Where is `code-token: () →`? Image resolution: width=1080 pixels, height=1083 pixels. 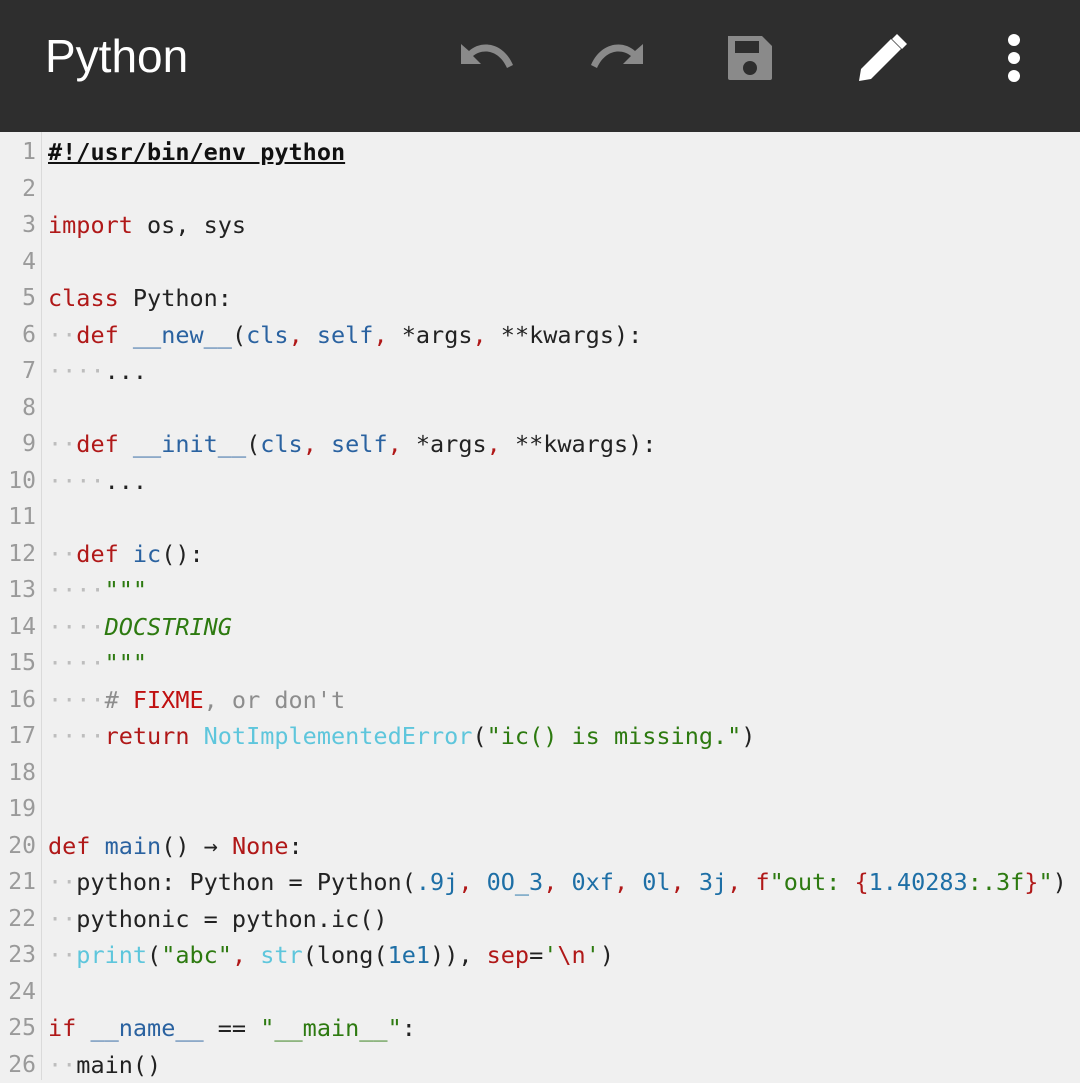
code-token: () → is located at coordinates (196, 846).